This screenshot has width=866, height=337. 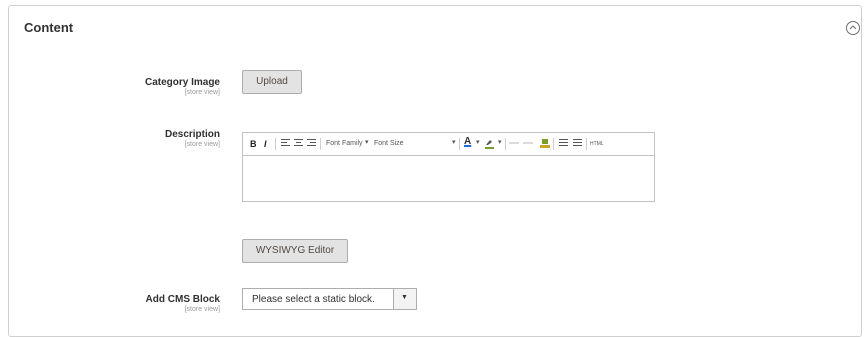 I want to click on cms-block-dropdown-button: ▼, so click(x=404, y=299).